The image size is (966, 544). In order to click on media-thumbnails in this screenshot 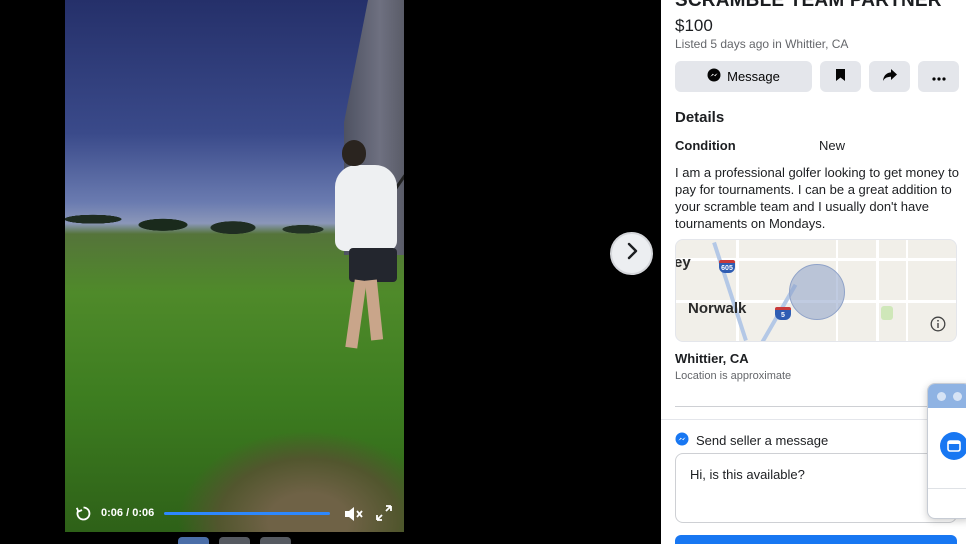, I will do `click(234, 540)`.